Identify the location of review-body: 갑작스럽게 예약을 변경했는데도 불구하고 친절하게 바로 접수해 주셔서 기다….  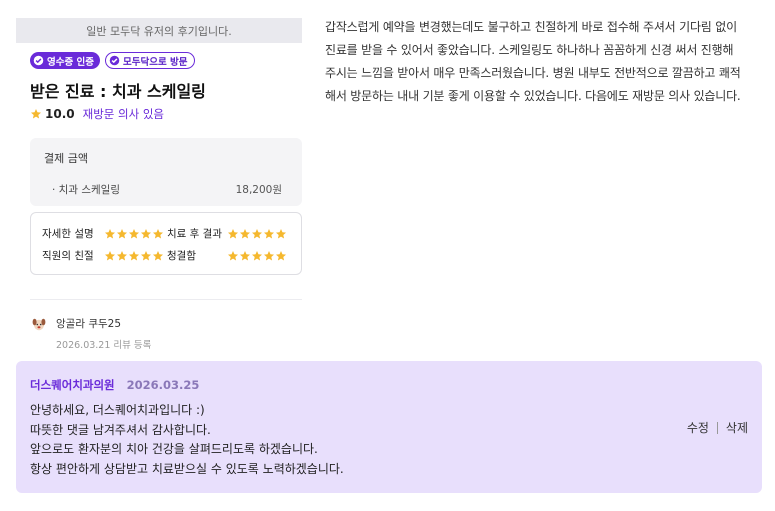
(533, 61).